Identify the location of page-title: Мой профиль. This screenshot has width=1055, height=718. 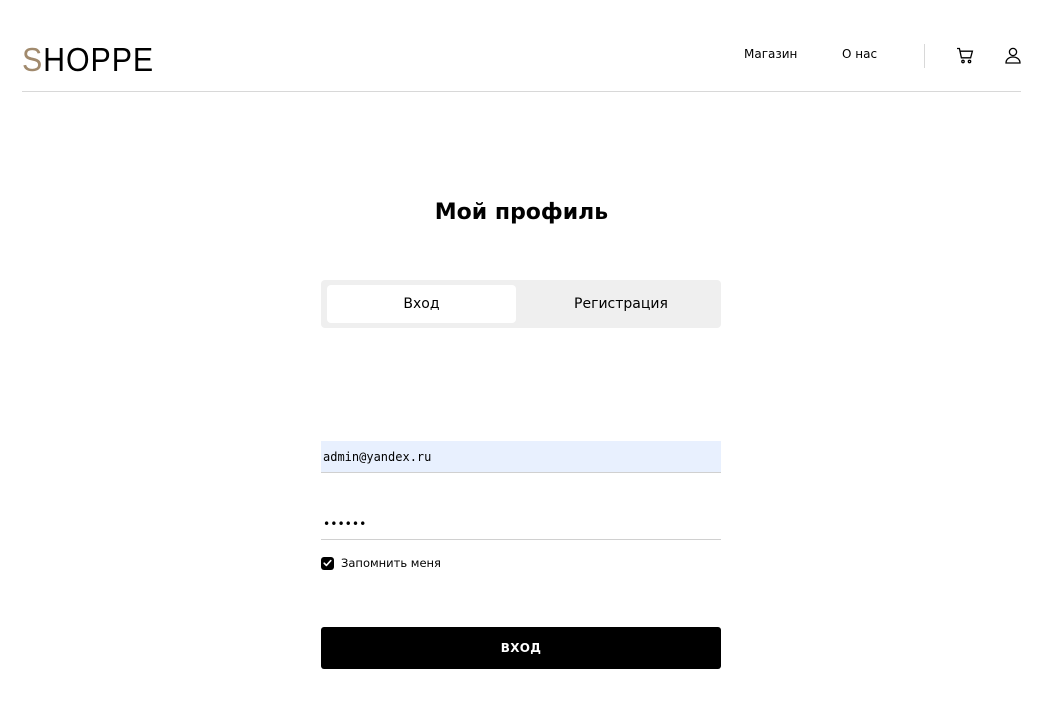
(521, 212).